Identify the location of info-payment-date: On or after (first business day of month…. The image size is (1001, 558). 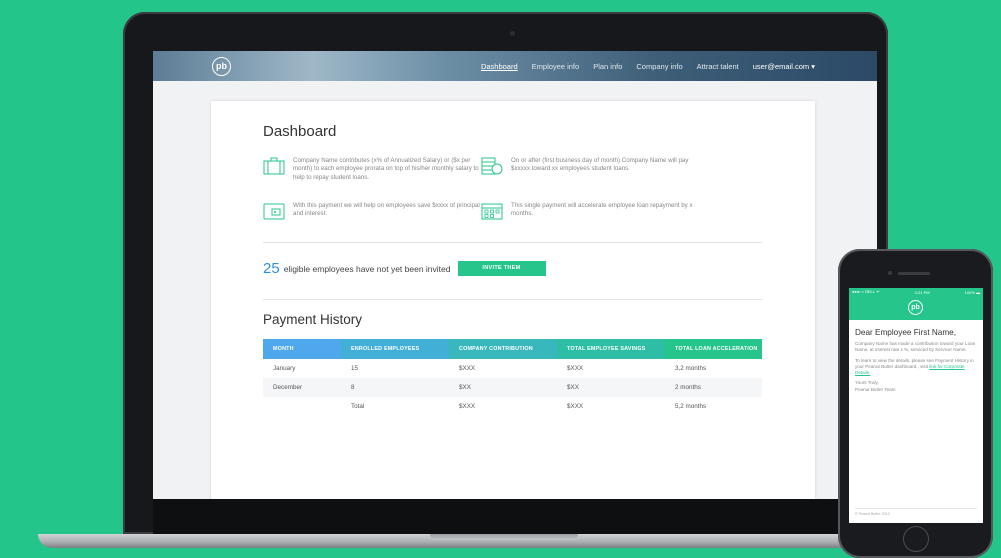
(593, 166).